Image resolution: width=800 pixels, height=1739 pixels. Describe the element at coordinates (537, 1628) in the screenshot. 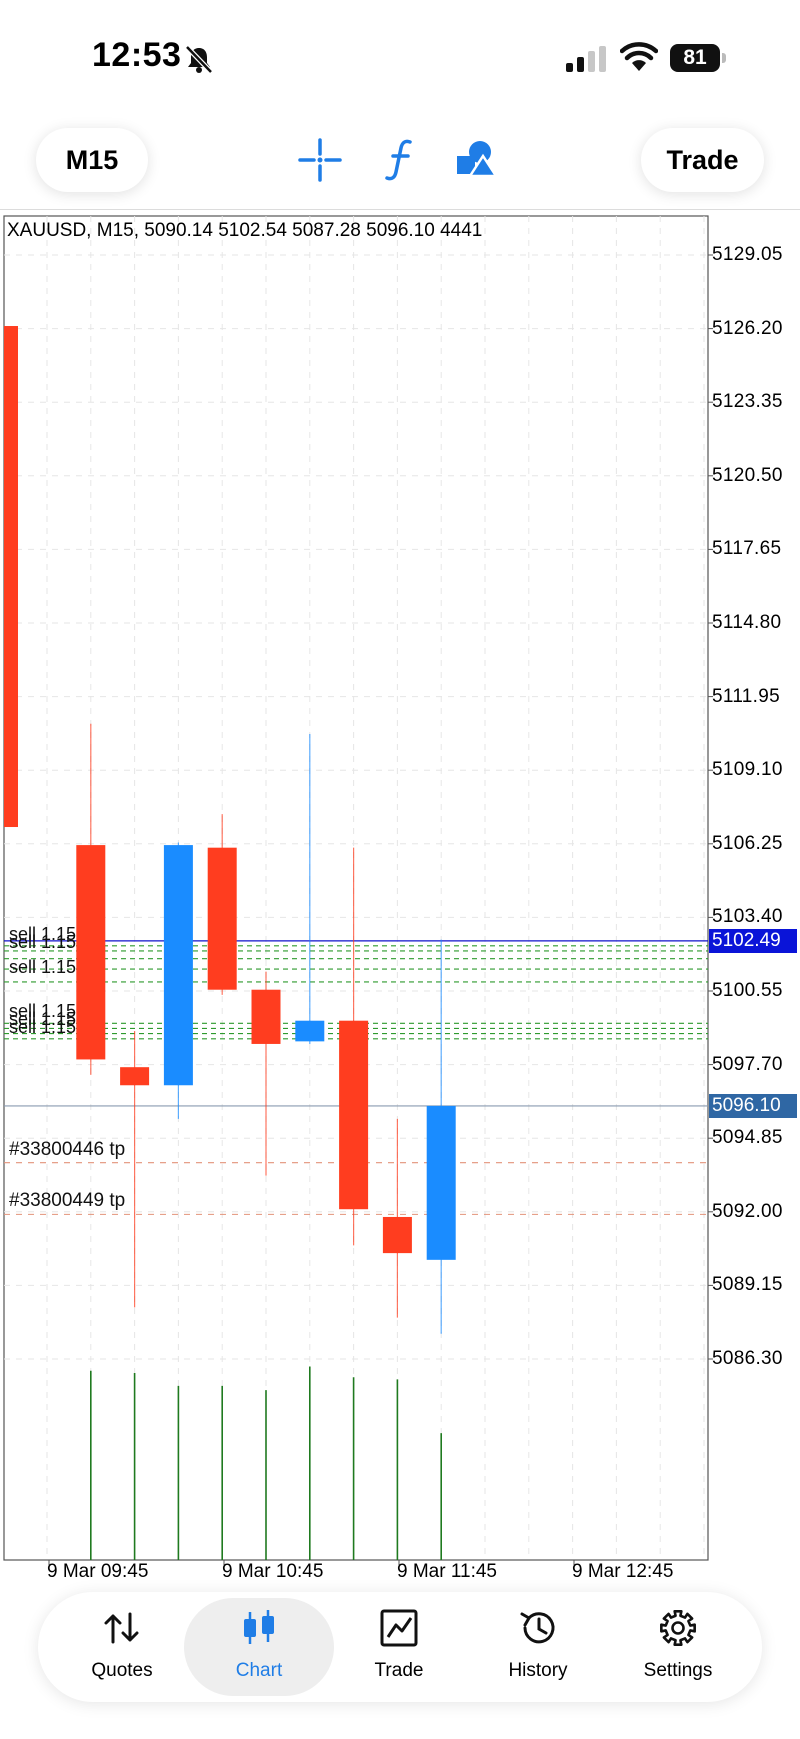

I see `history-icon` at that location.